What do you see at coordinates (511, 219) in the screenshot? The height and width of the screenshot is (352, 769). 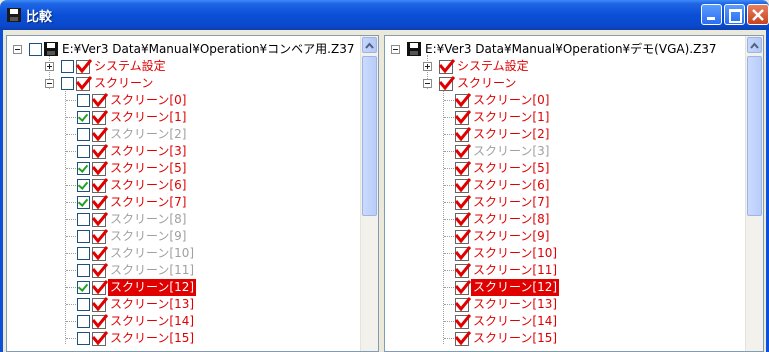 I see `tree-item-label: スクリーン[8]` at bounding box center [511, 219].